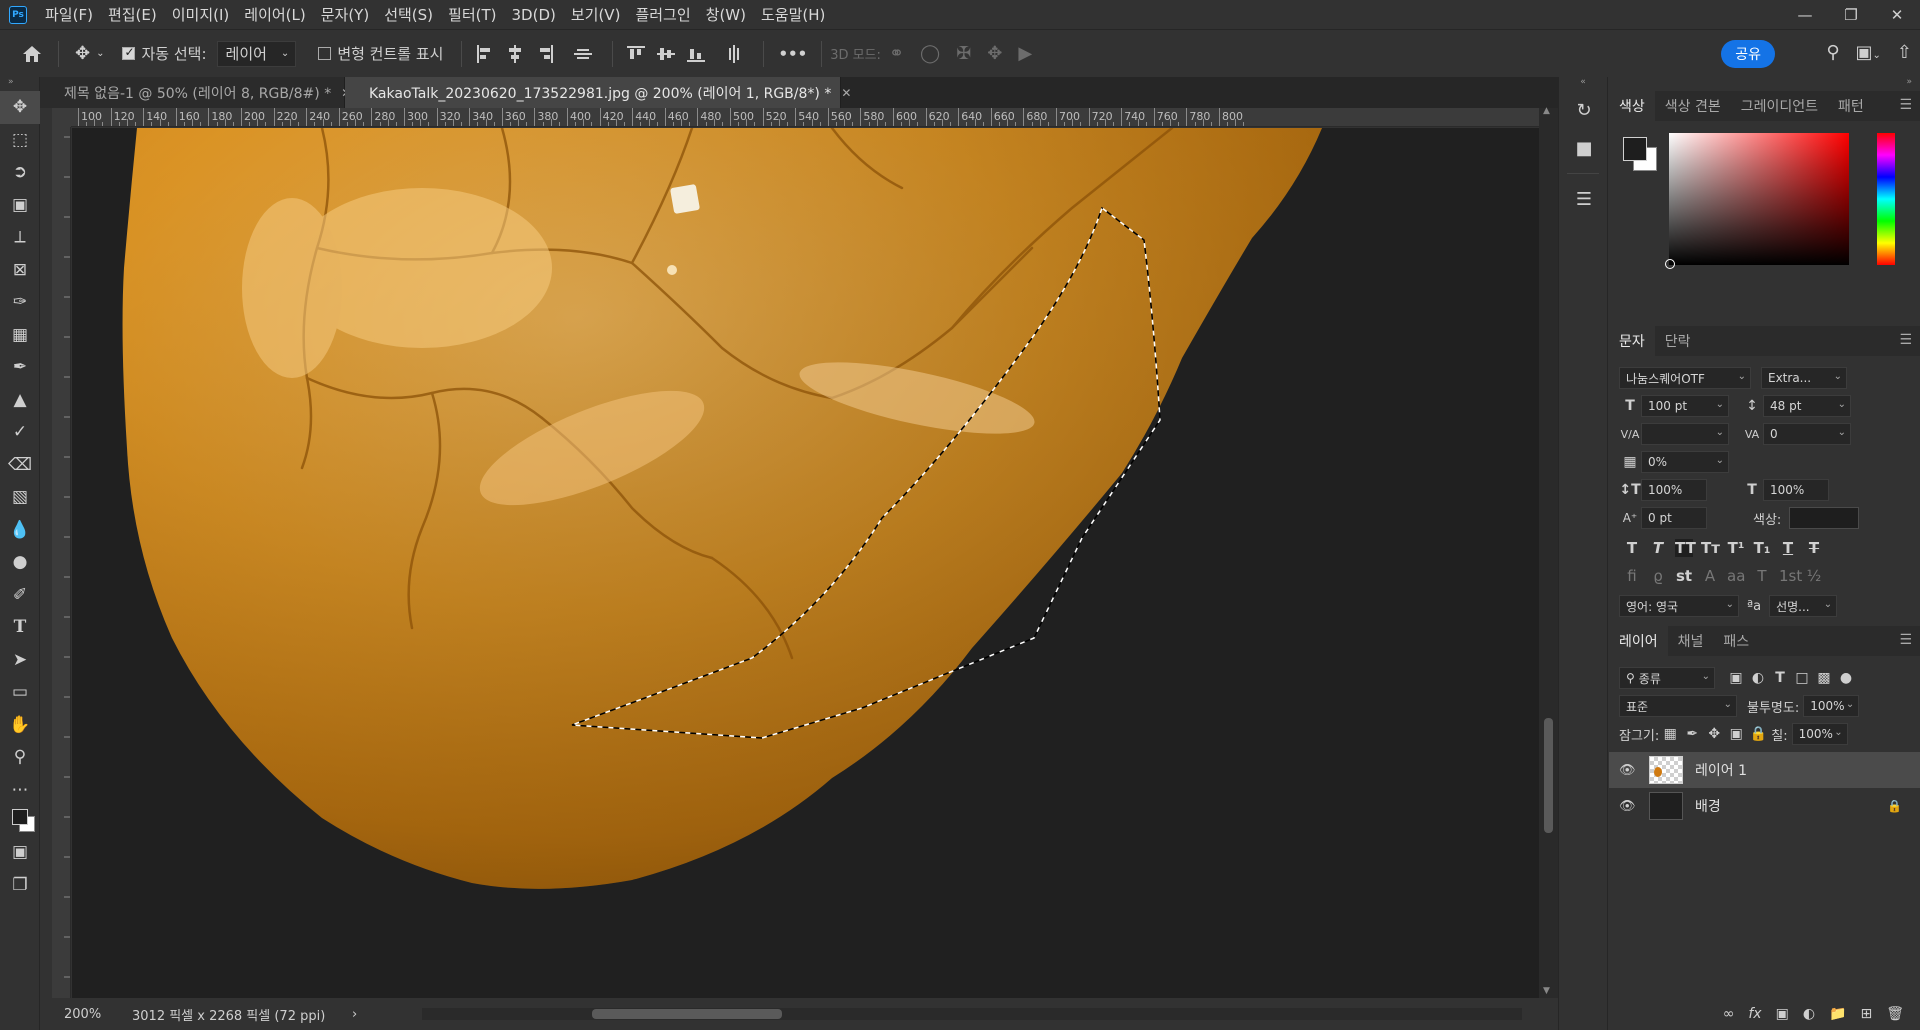 This screenshot has height=1030, width=1920. I want to click on menu-filter: 필터(T), so click(472, 14).